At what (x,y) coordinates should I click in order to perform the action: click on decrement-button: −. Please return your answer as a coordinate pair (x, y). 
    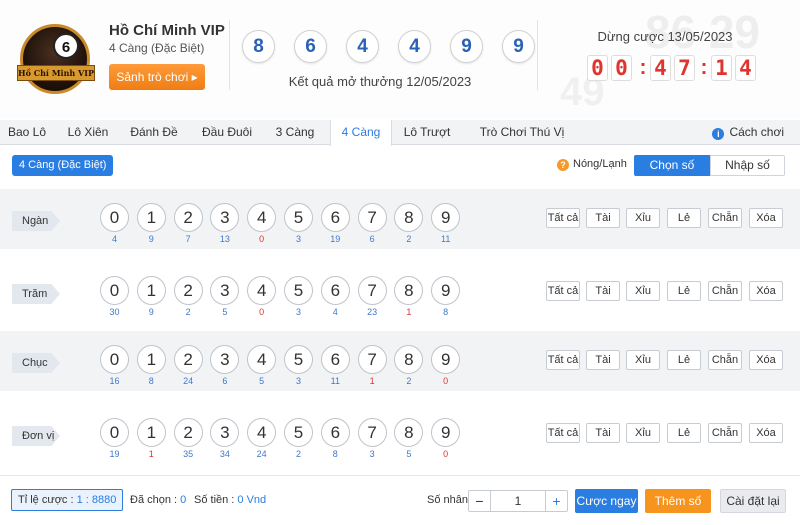
    Looking at the image, I should click on (480, 501).